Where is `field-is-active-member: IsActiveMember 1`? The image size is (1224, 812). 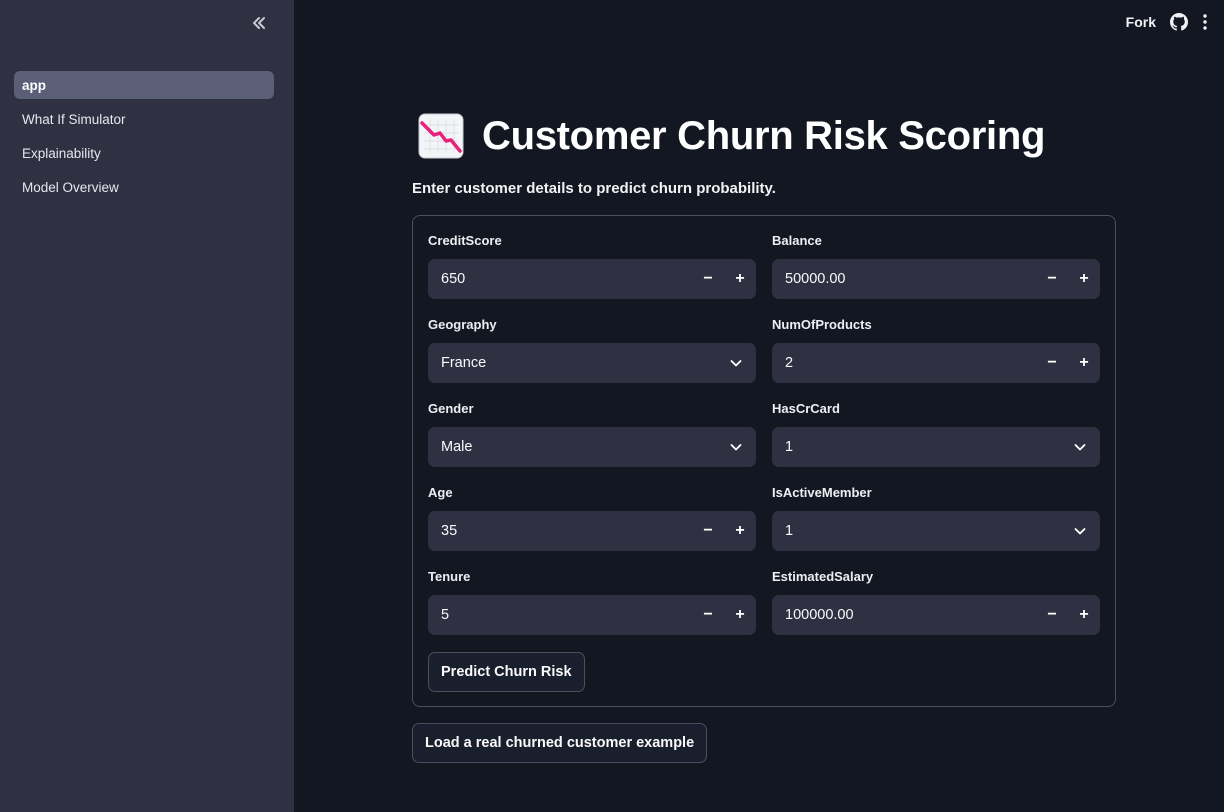 field-is-active-member: IsActiveMember 1 is located at coordinates (936, 526).